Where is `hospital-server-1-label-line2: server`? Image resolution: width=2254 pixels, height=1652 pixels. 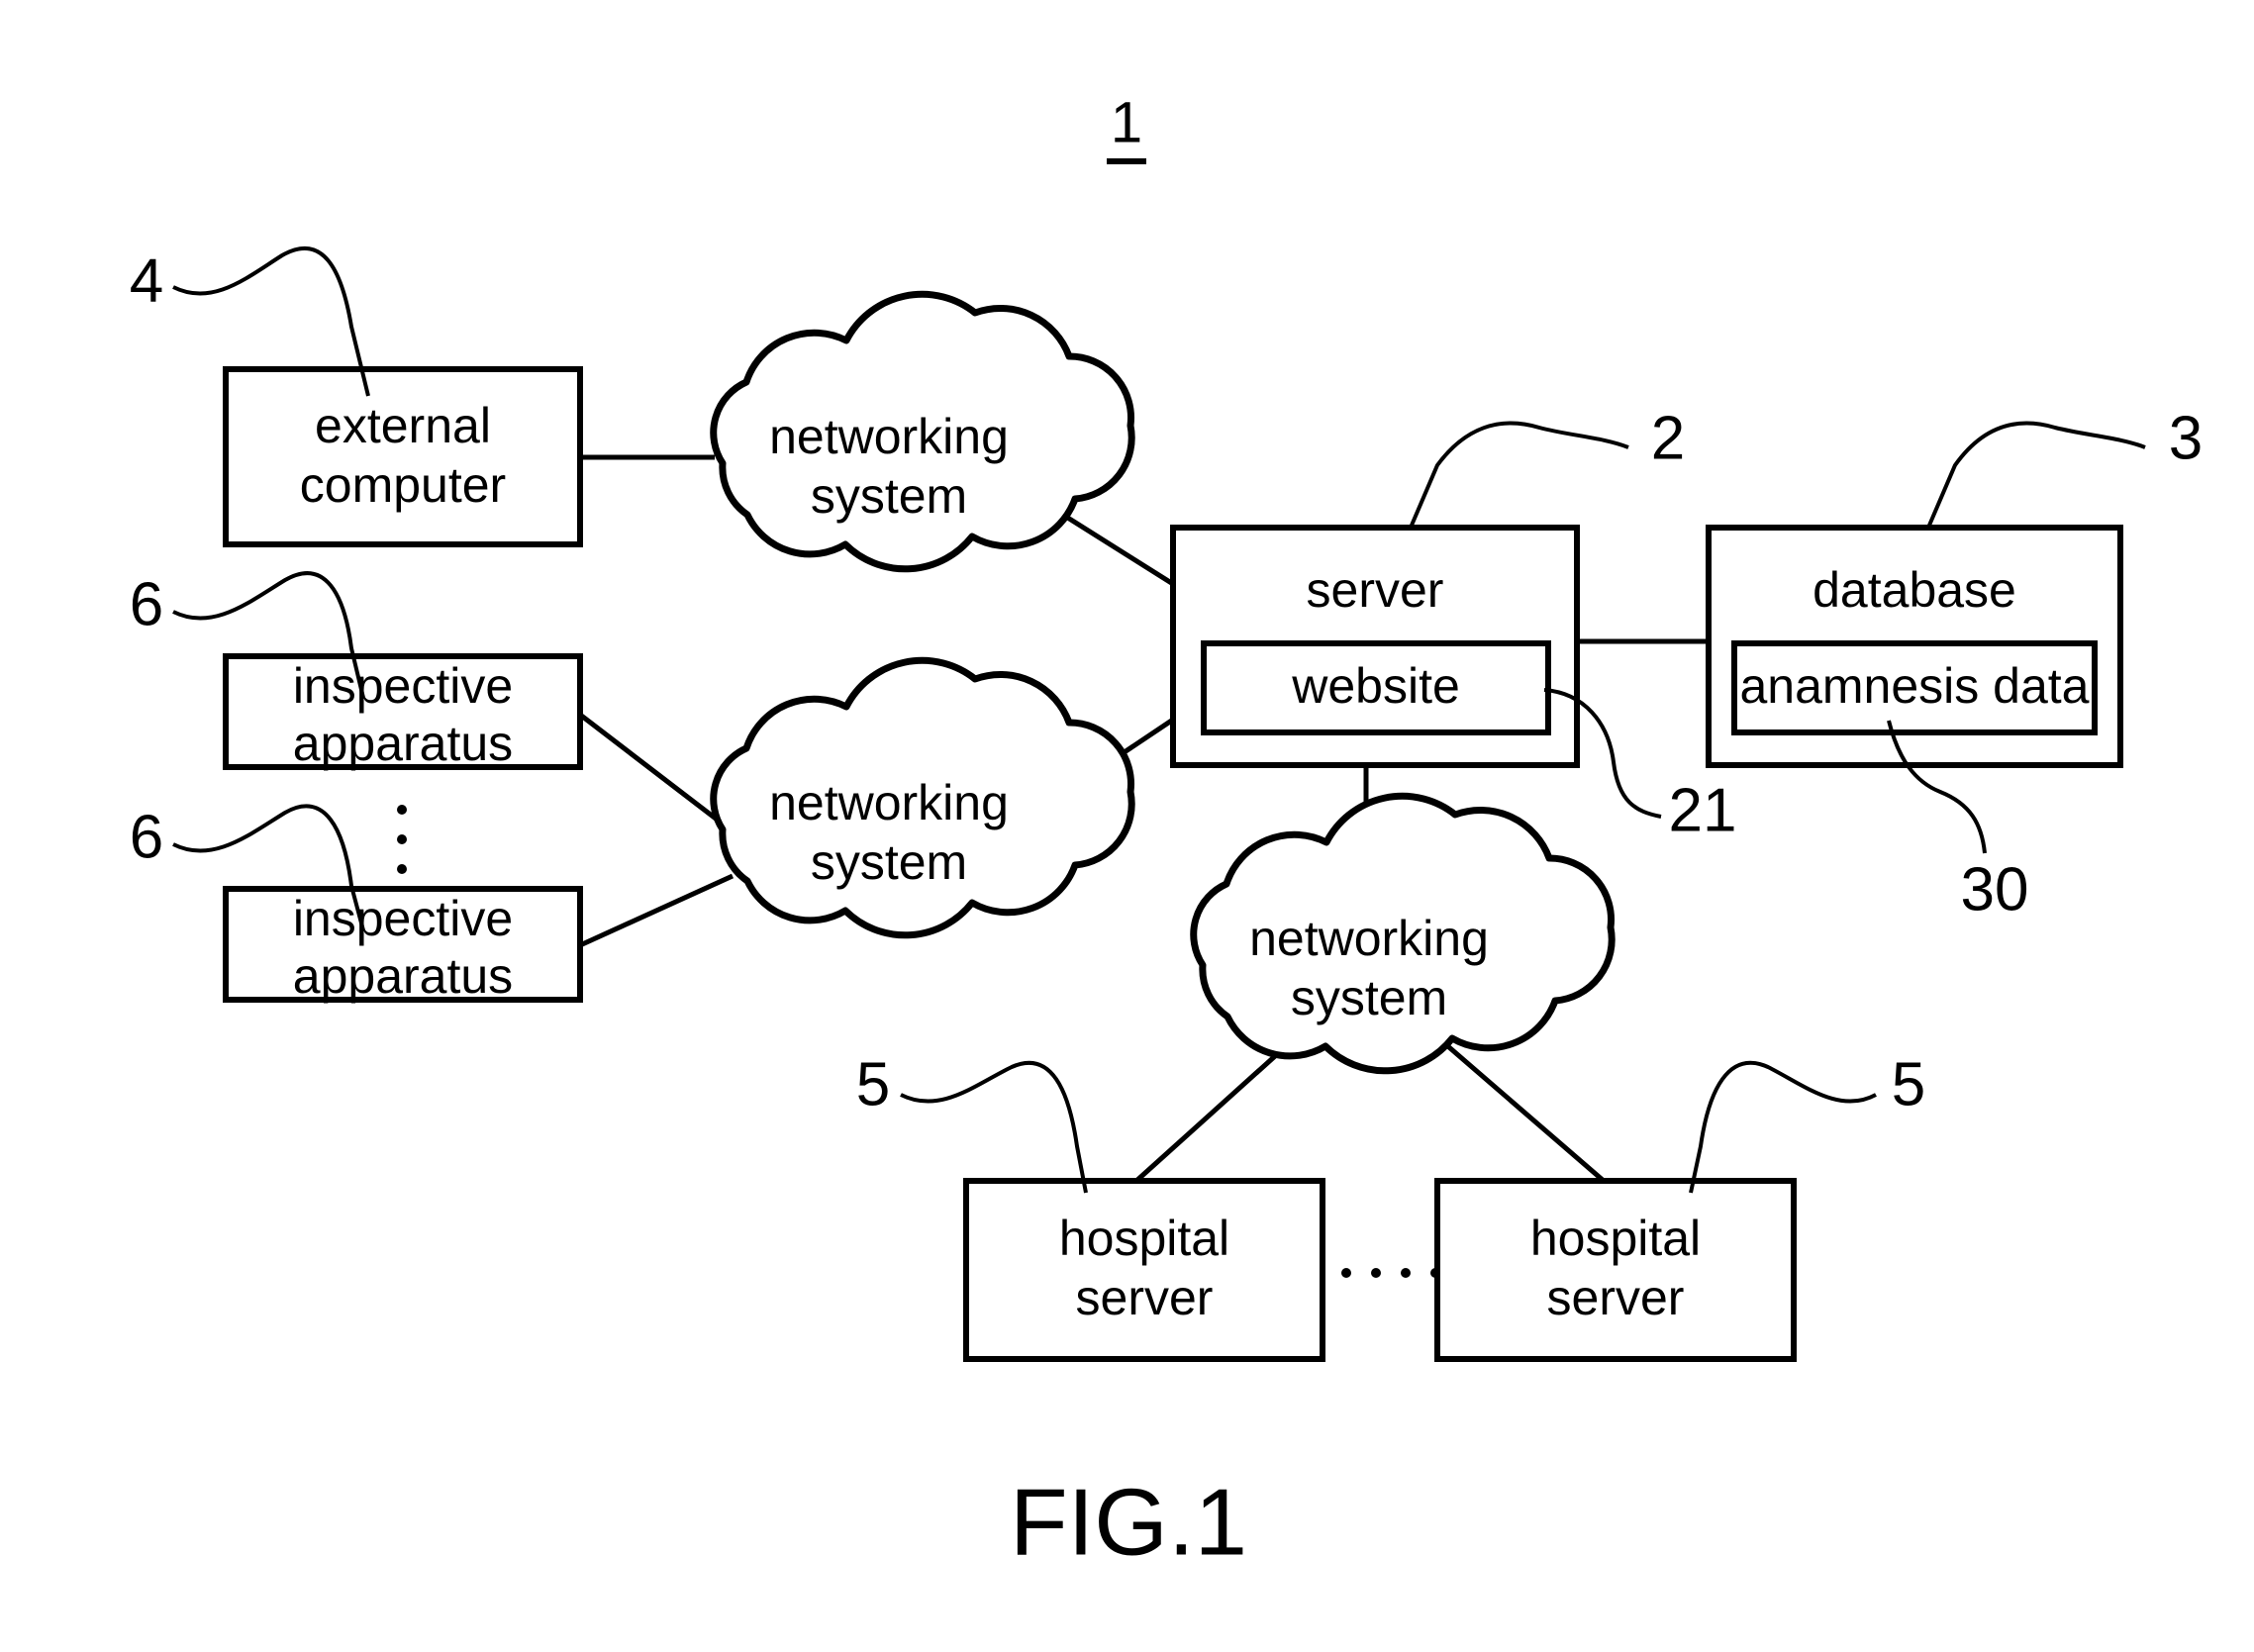
hospital-server-1-label-line2: server is located at coordinates (1145, 1297).